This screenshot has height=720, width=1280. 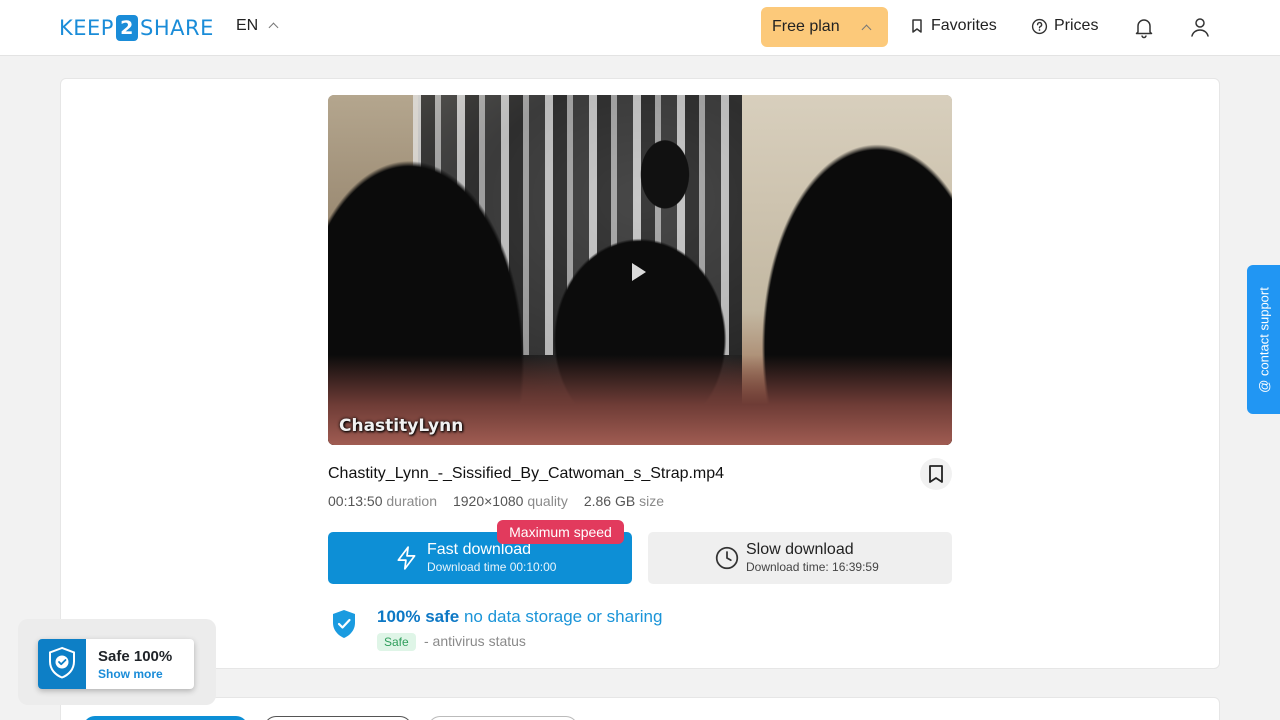 I want to click on contact-support-label: @ contact support, so click(x=1263, y=339).